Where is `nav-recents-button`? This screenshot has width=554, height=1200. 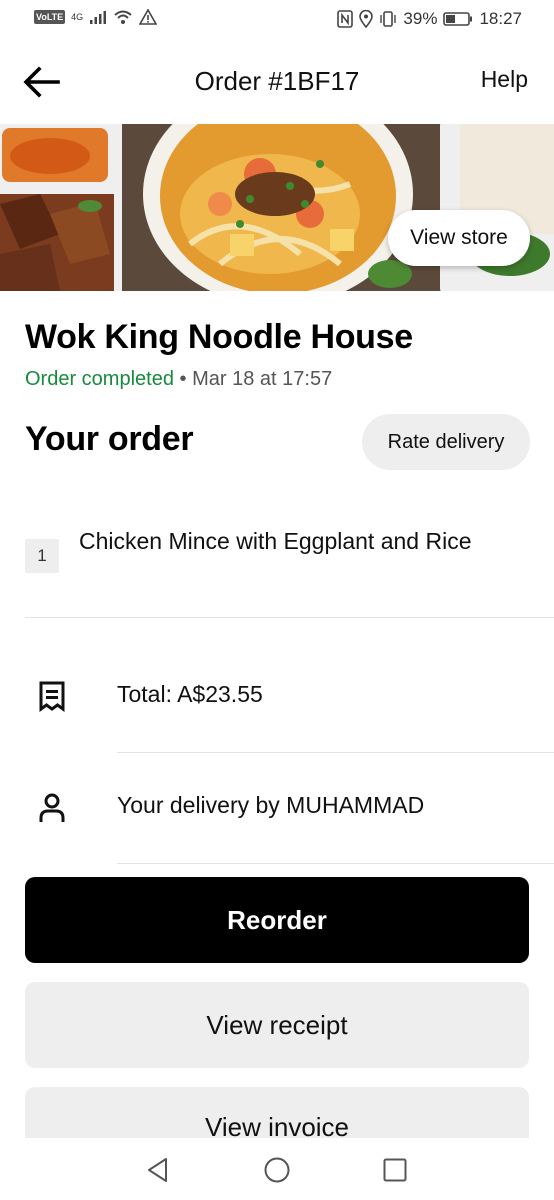
nav-recents-button is located at coordinates (395, 1170).